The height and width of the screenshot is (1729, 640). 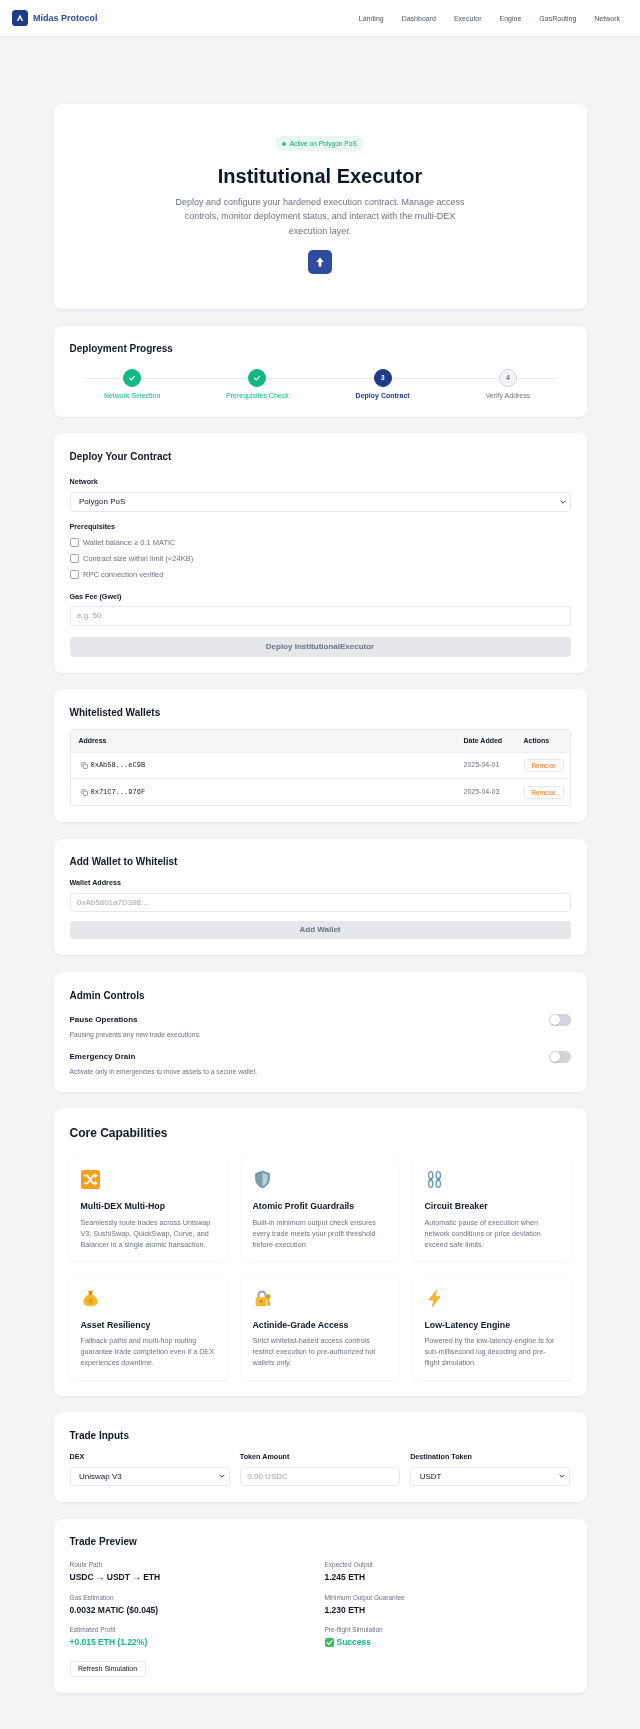 What do you see at coordinates (103, 1542) in the screenshot?
I see `section-title: Trade Preview` at bounding box center [103, 1542].